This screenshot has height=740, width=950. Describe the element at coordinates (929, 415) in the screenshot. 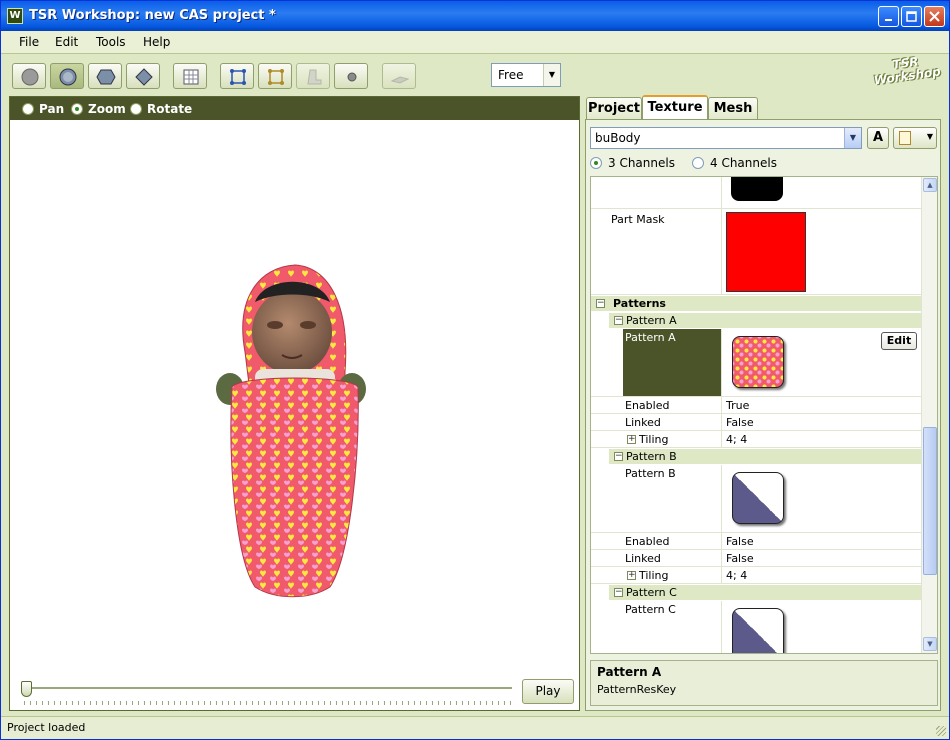

I see `property-grid-scrollbar: ▲ ▼` at that location.